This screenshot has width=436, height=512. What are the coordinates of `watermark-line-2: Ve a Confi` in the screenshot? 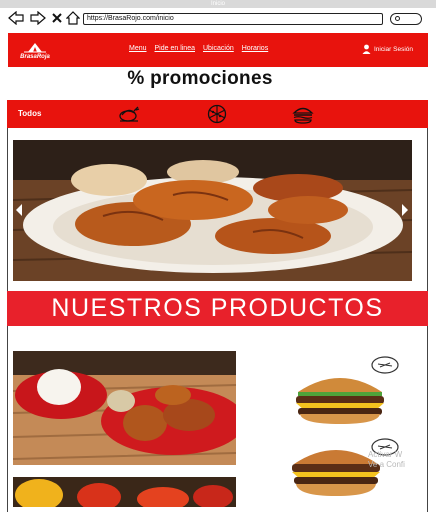 It's located at (386, 464).